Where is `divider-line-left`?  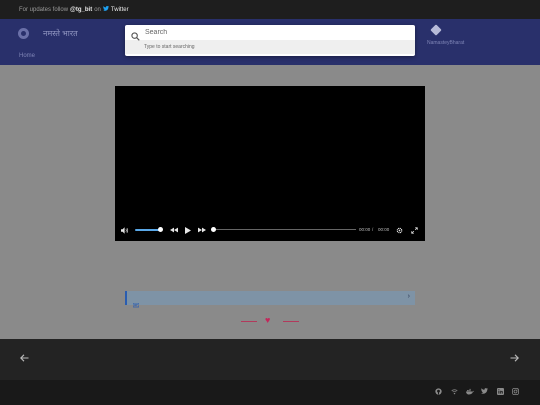 divider-line-left is located at coordinates (249, 321).